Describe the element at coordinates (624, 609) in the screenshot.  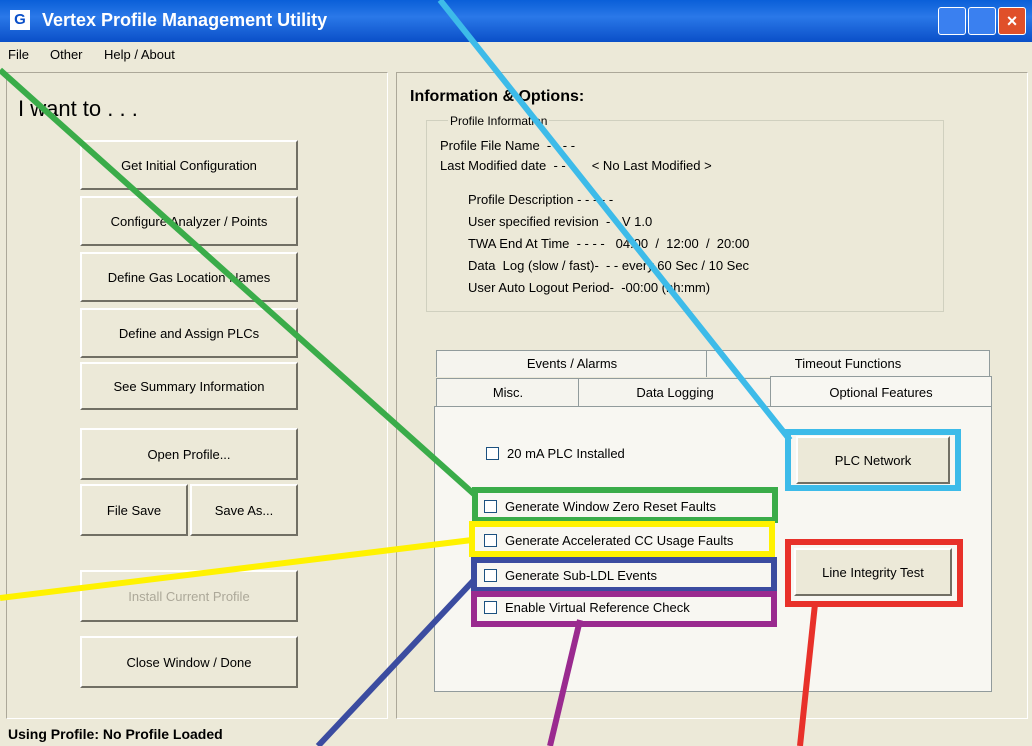
I see `purple-highlight-box` at that location.